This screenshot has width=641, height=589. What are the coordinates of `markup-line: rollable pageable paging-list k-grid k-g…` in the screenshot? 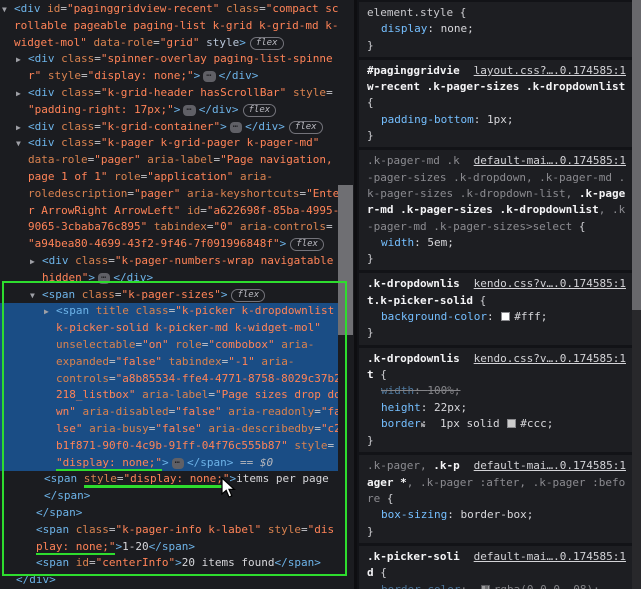 It's located at (169, 26).